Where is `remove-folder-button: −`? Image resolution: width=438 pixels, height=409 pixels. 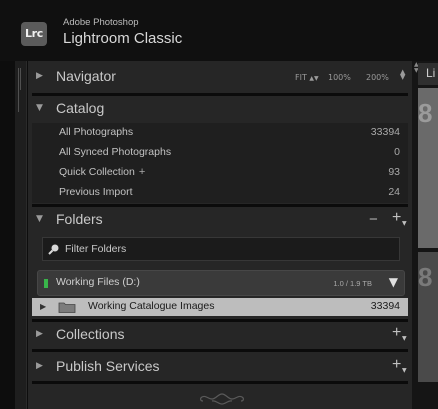
remove-folder-button: − is located at coordinates (373, 219).